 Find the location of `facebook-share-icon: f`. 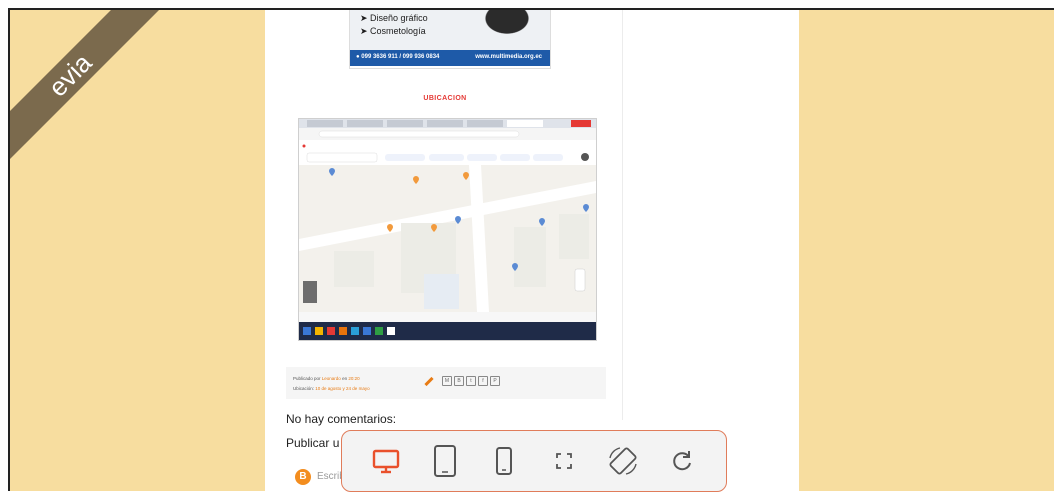

facebook-share-icon: f is located at coordinates (483, 381).